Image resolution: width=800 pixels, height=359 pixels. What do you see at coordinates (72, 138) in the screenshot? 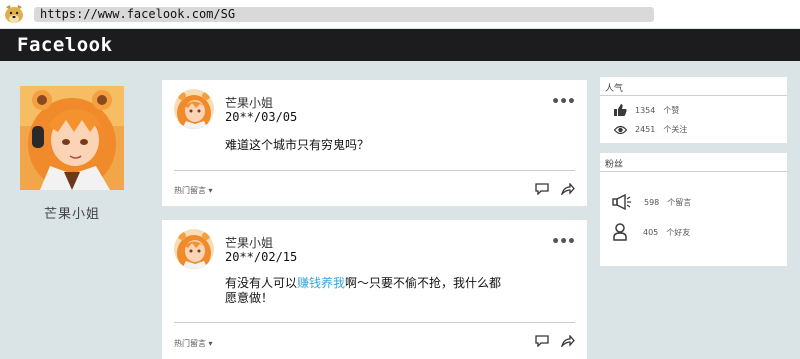
I see `profile-avatar` at bounding box center [72, 138].